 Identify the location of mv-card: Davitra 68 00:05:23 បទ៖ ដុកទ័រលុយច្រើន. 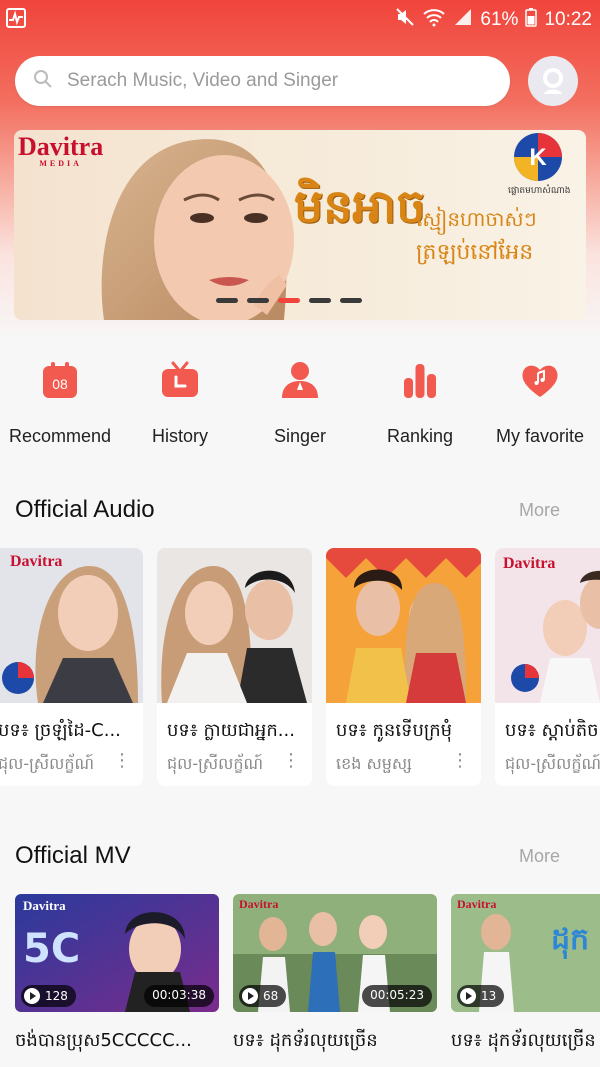
(335, 980).